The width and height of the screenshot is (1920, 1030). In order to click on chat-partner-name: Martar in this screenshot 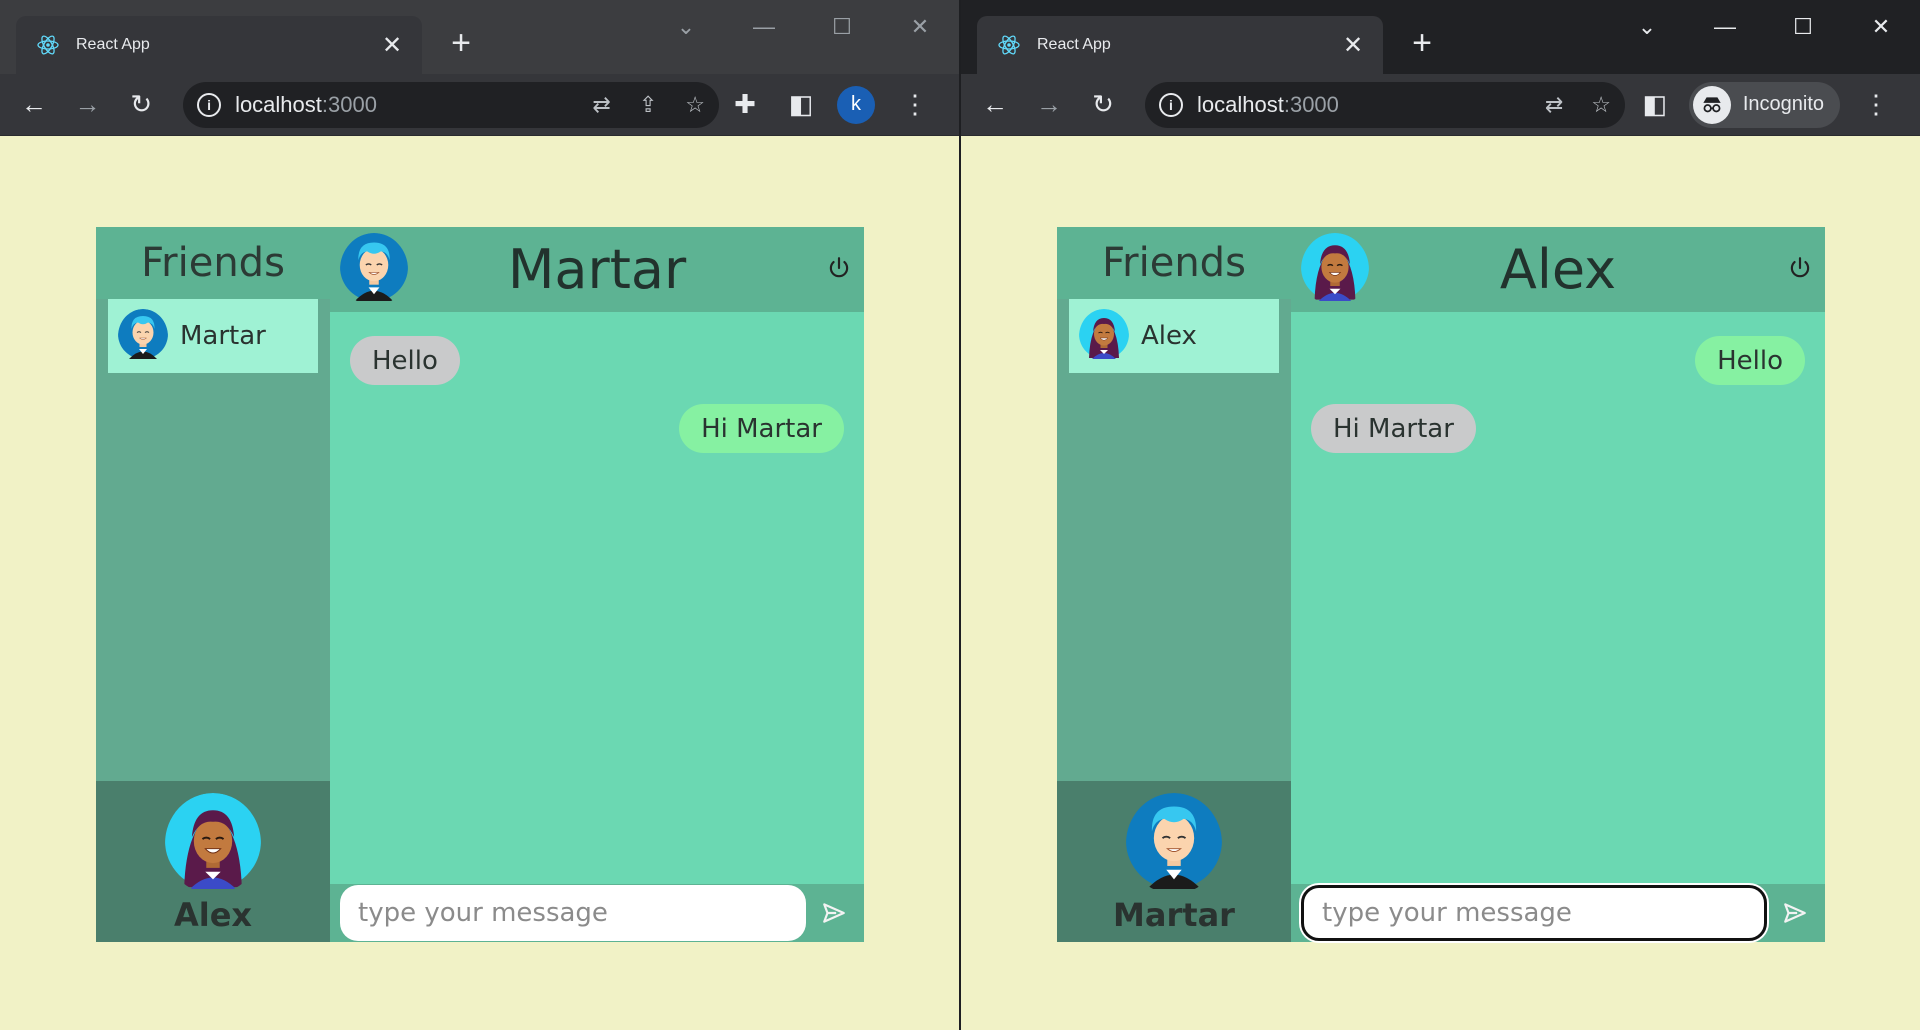, I will do `click(597, 269)`.